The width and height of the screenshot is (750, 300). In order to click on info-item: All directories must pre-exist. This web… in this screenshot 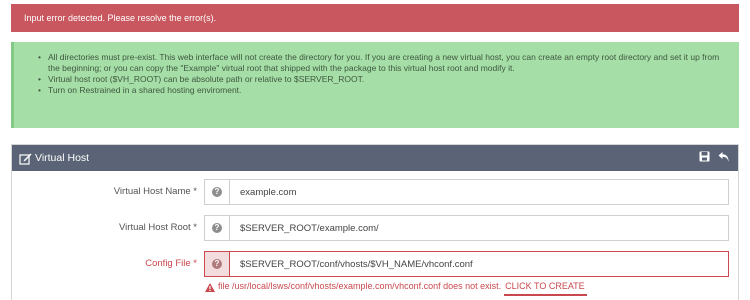, I will do `click(382, 63)`.